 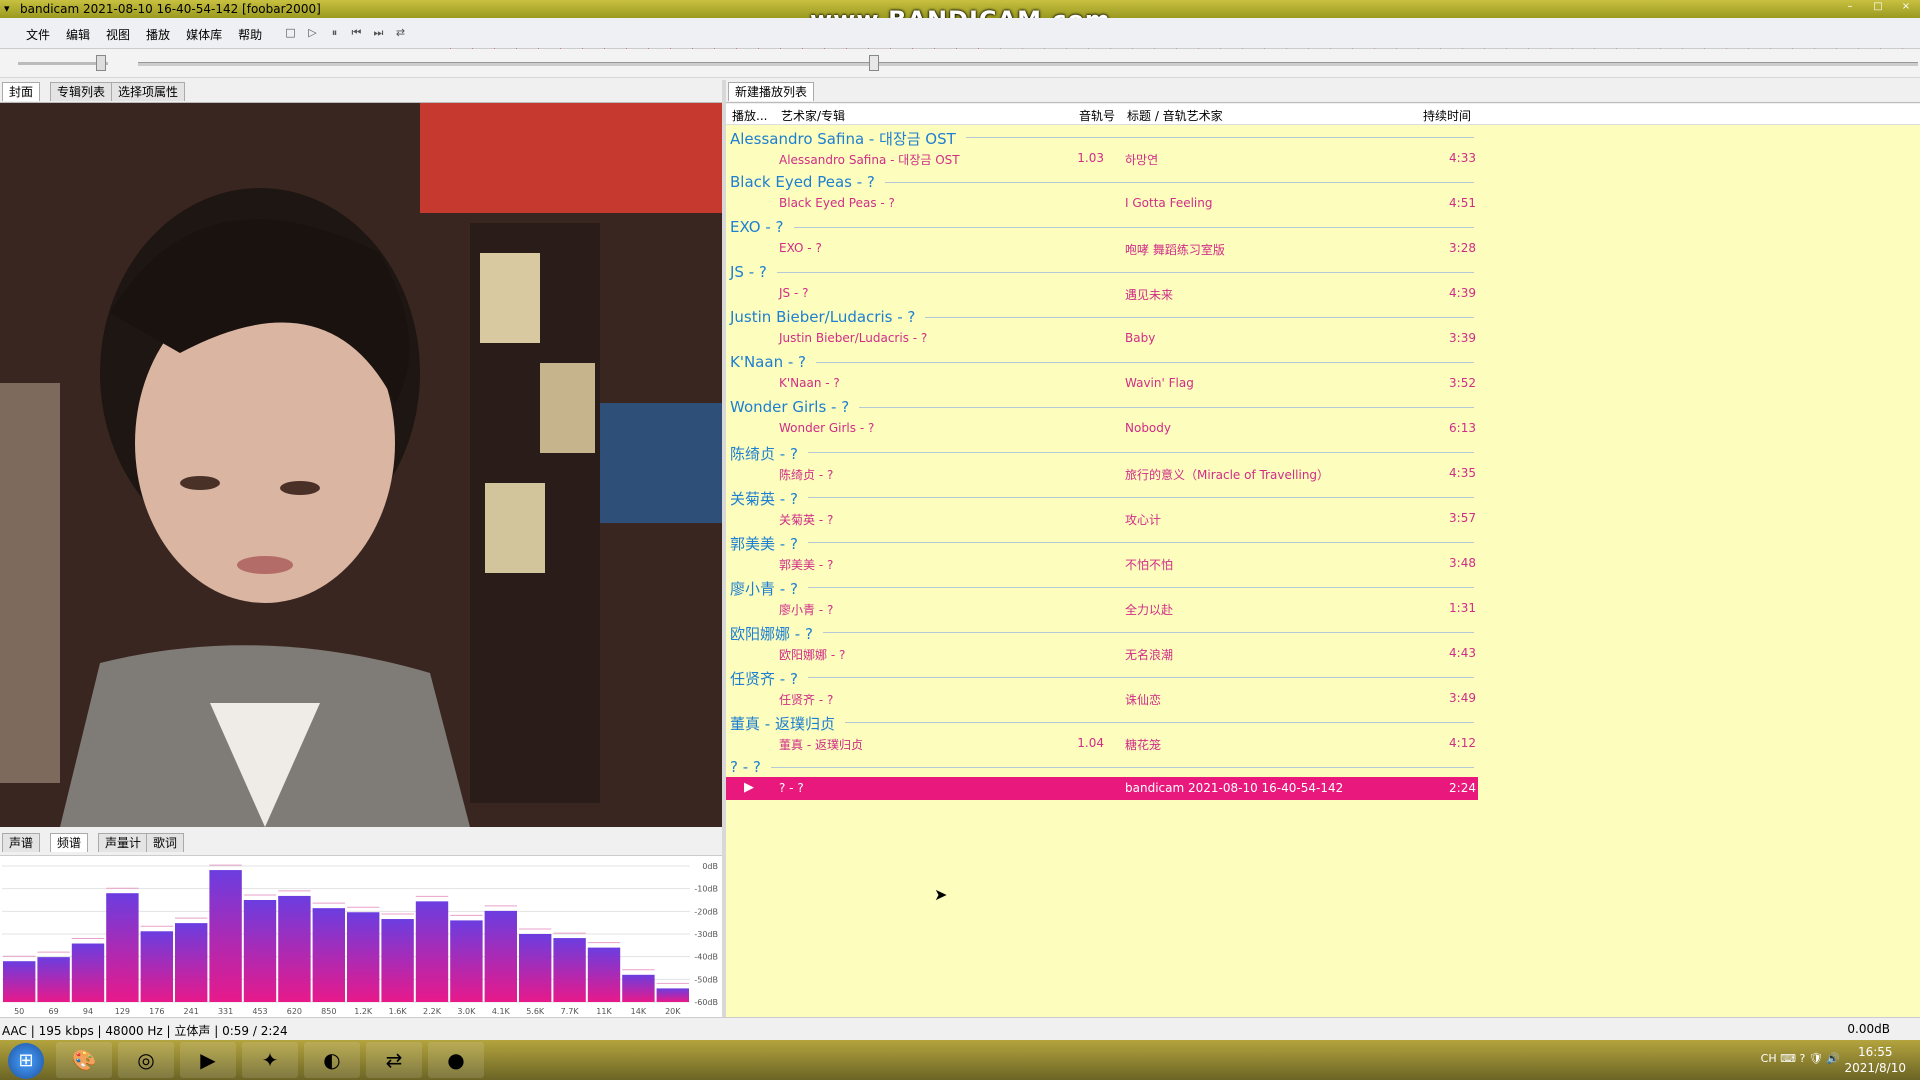 What do you see at coordinates (165, 842) in the screenshot?
I see `tab-lyrics: 歌词` at bounding box center [165, 842].